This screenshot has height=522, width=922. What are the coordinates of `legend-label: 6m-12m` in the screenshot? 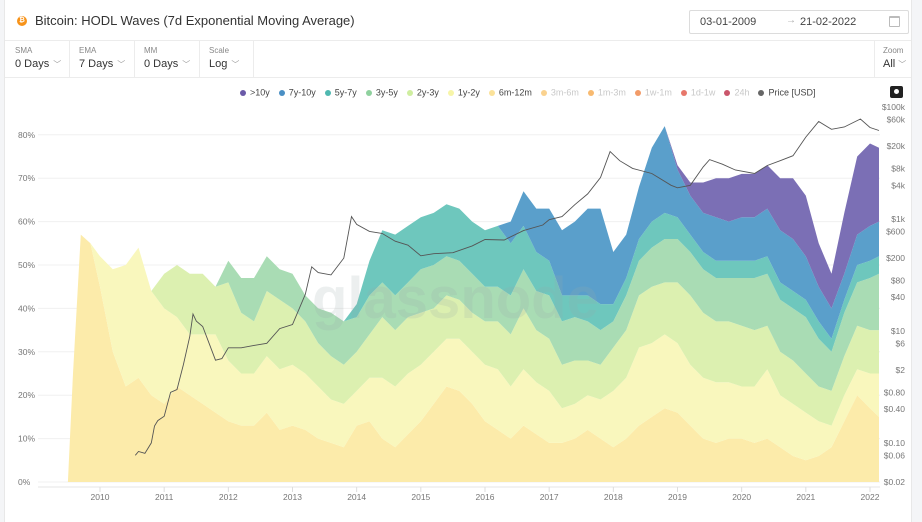 It's located at (515, 92).